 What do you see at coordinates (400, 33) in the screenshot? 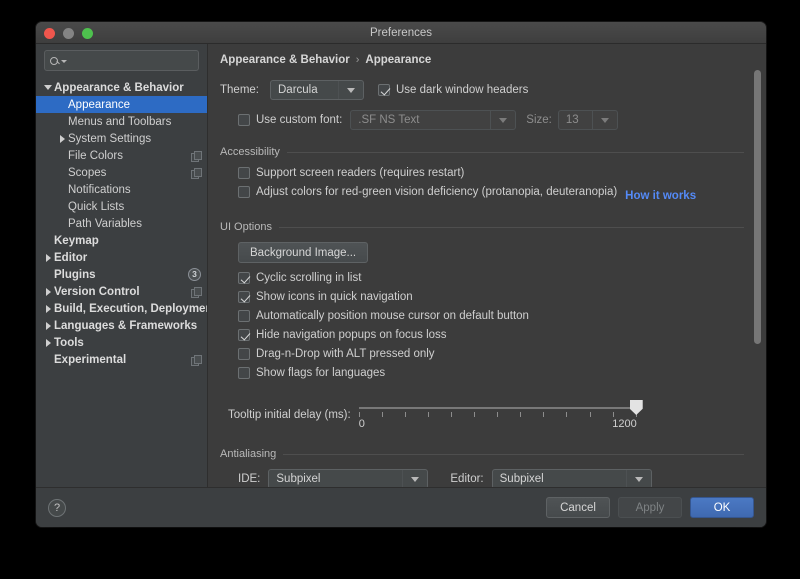
I see `window-title: Preferences` at bounding box center [400, 33].